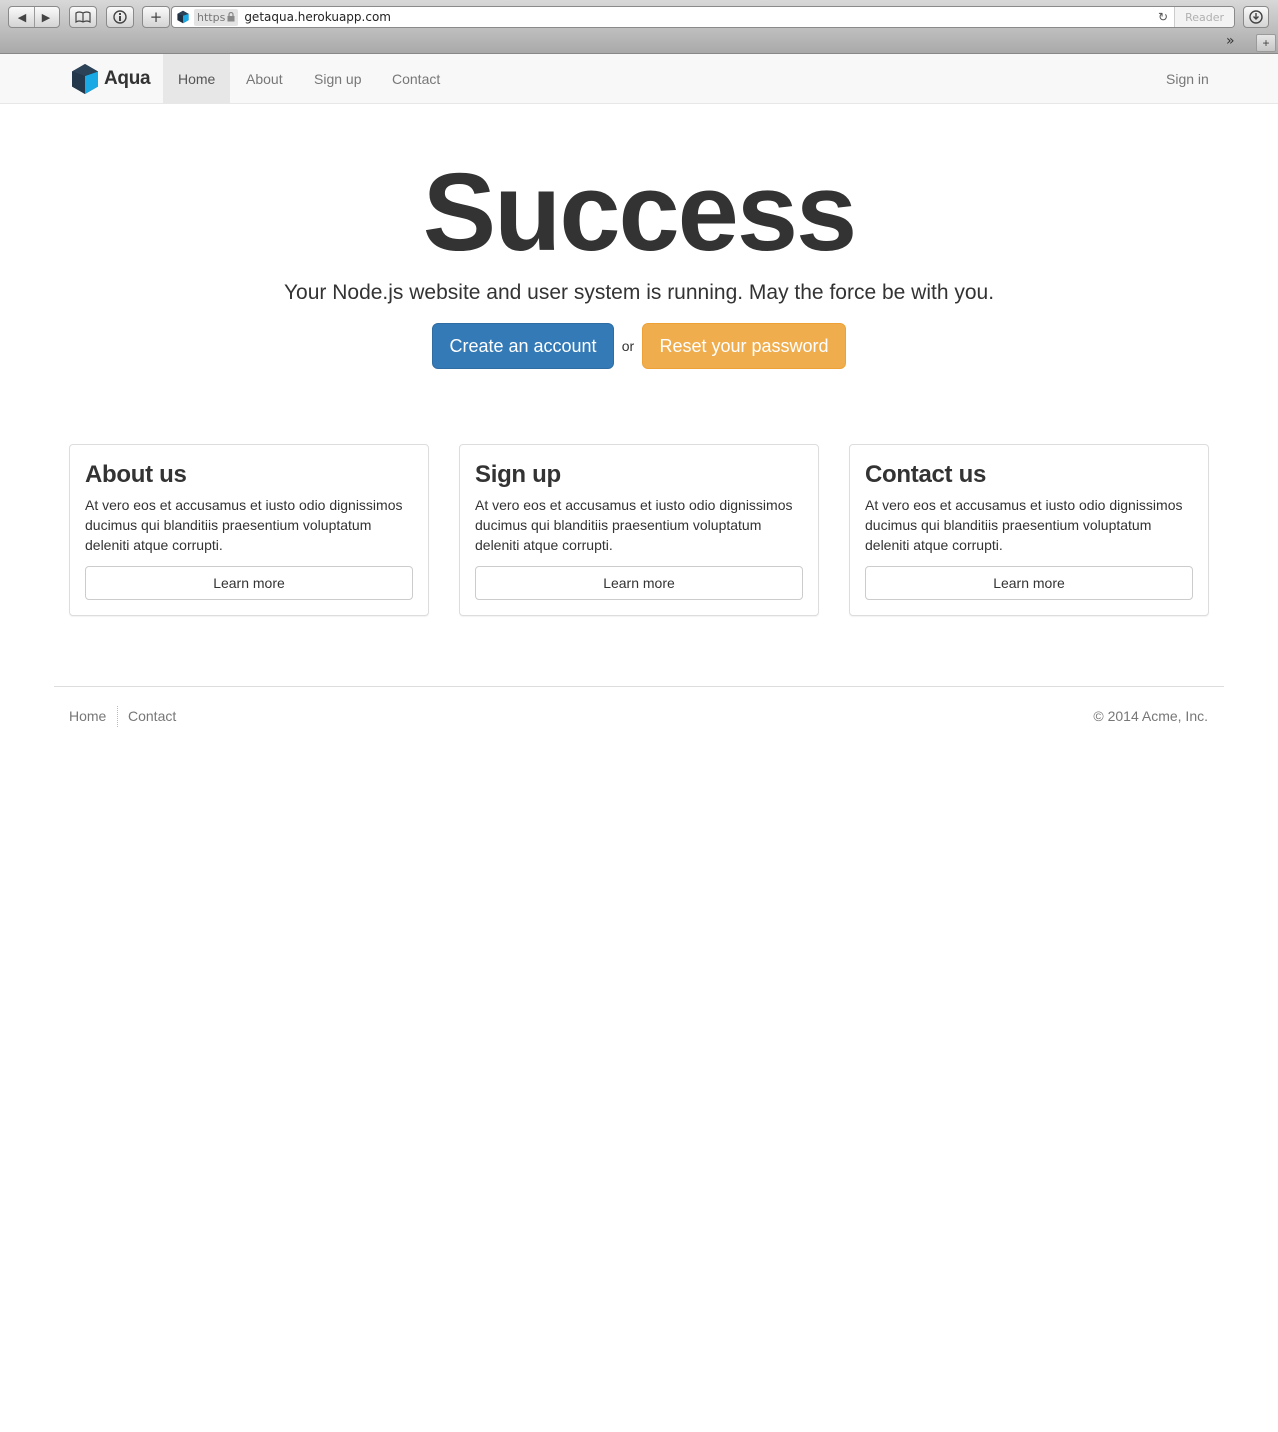 Image resolution: width=1278 pixels, height=1432 pixels. Describe the element at coordinates (22, 17) in the screenshot. I see `back-icon: ◀` at that location.